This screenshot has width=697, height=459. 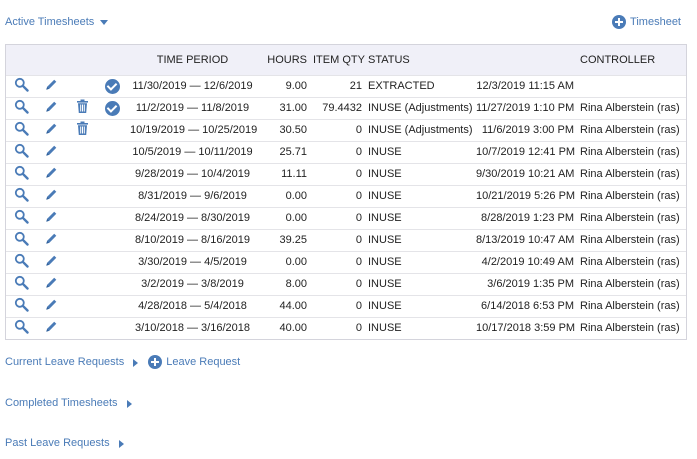 I want to click on past-leave-requests-link: Past Leave Requests, so click(x=57, y=443).